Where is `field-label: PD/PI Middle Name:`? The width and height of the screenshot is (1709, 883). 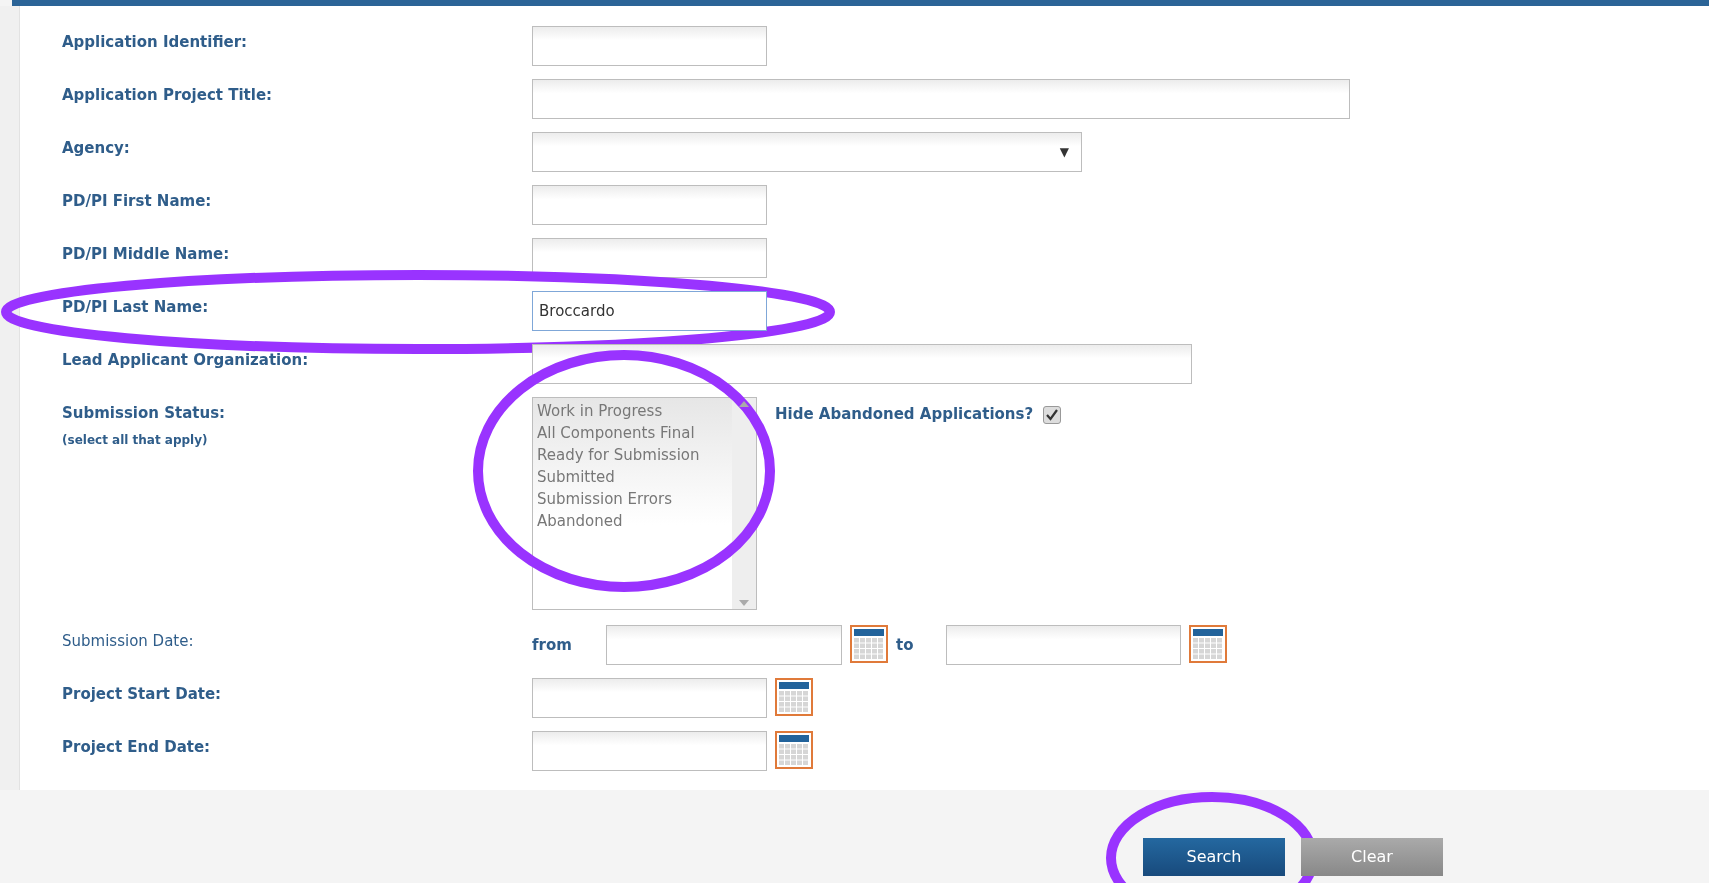 field-label: PD/PI Middle Name: is located at coordinates (146, 254).